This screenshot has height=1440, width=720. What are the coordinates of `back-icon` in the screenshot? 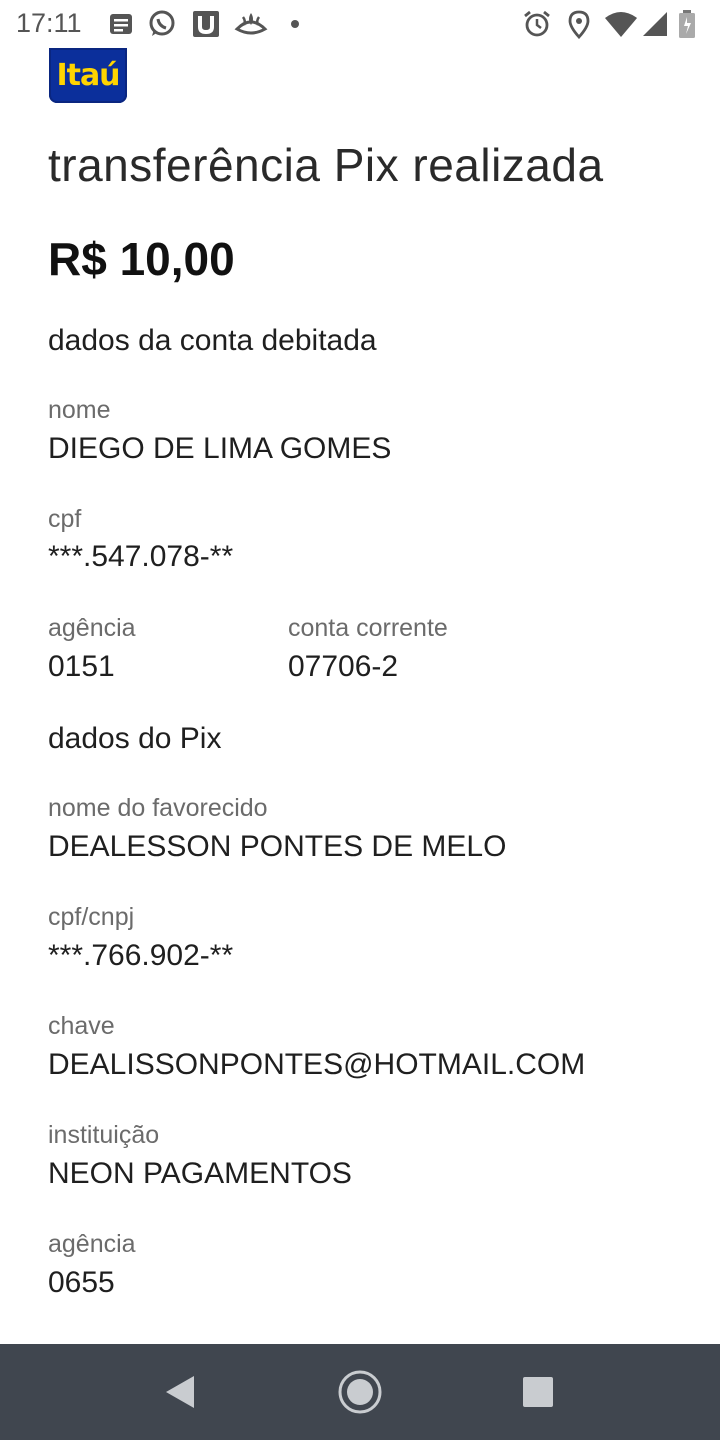 It's located at (180, 1392).